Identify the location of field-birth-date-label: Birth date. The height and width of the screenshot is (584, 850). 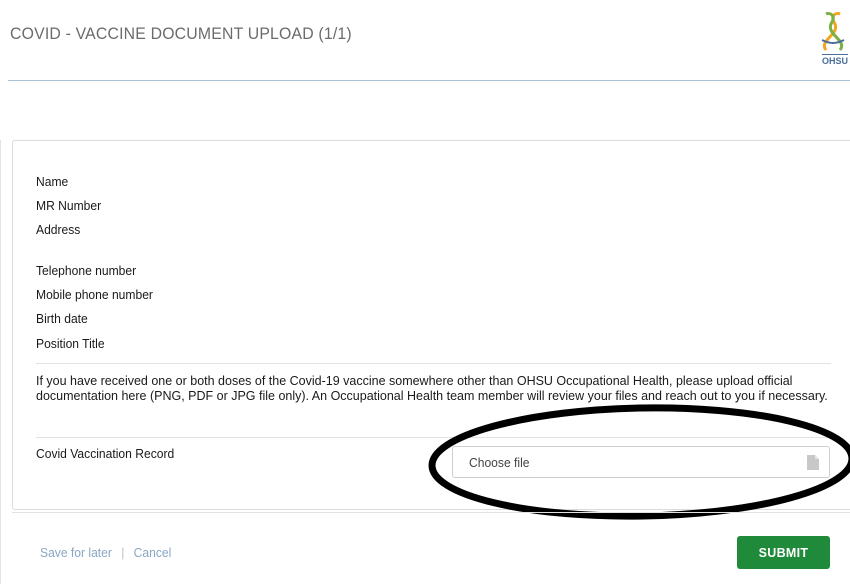
(62, 318).